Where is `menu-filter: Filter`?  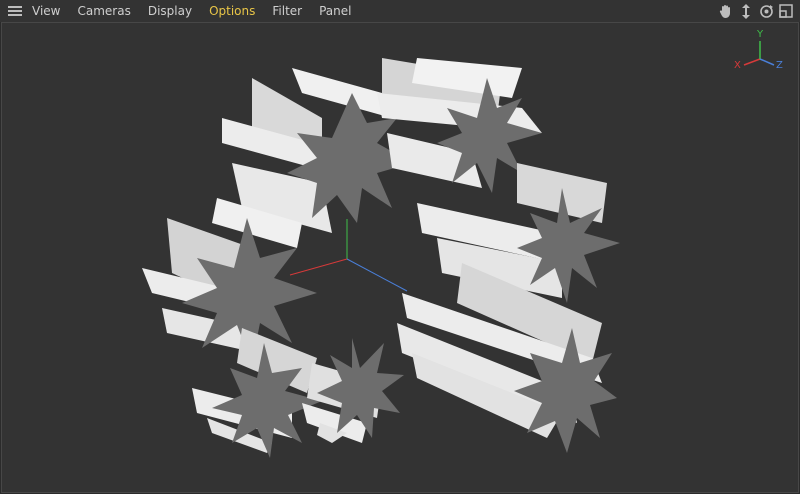
menu-filter: Filter is located at coordinates (287, 11).